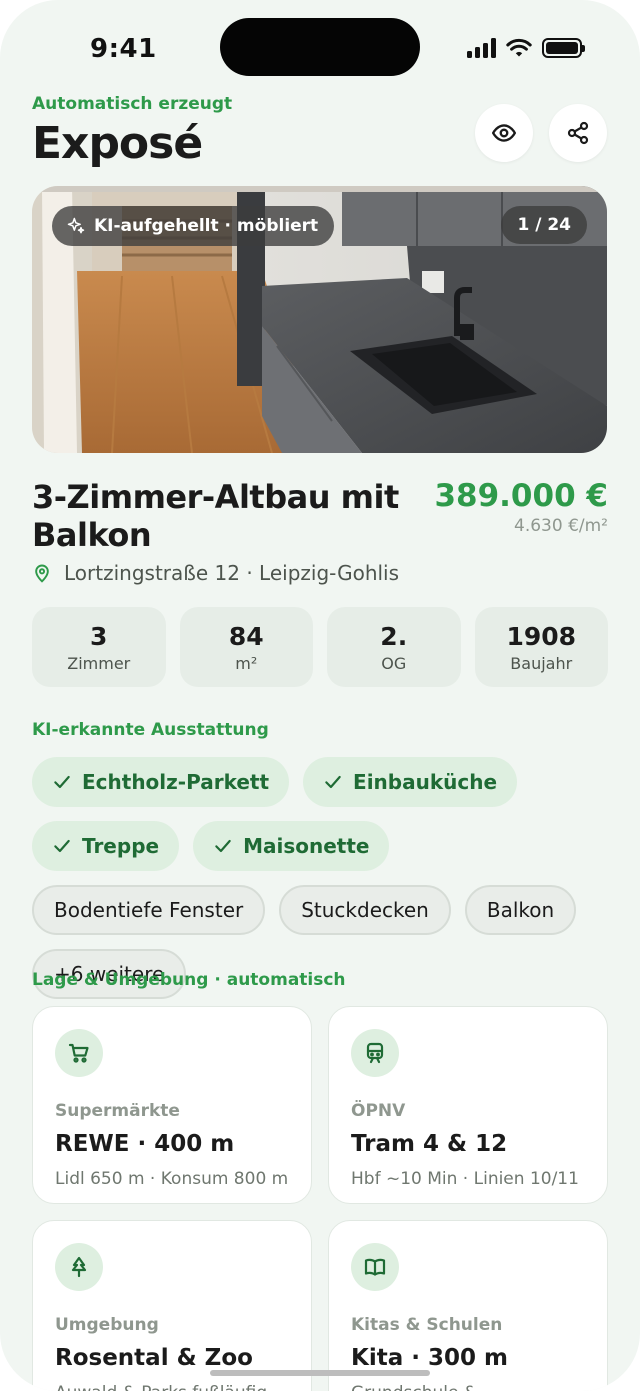  I want to click on cellular-signal-icon, so click(481, 48).